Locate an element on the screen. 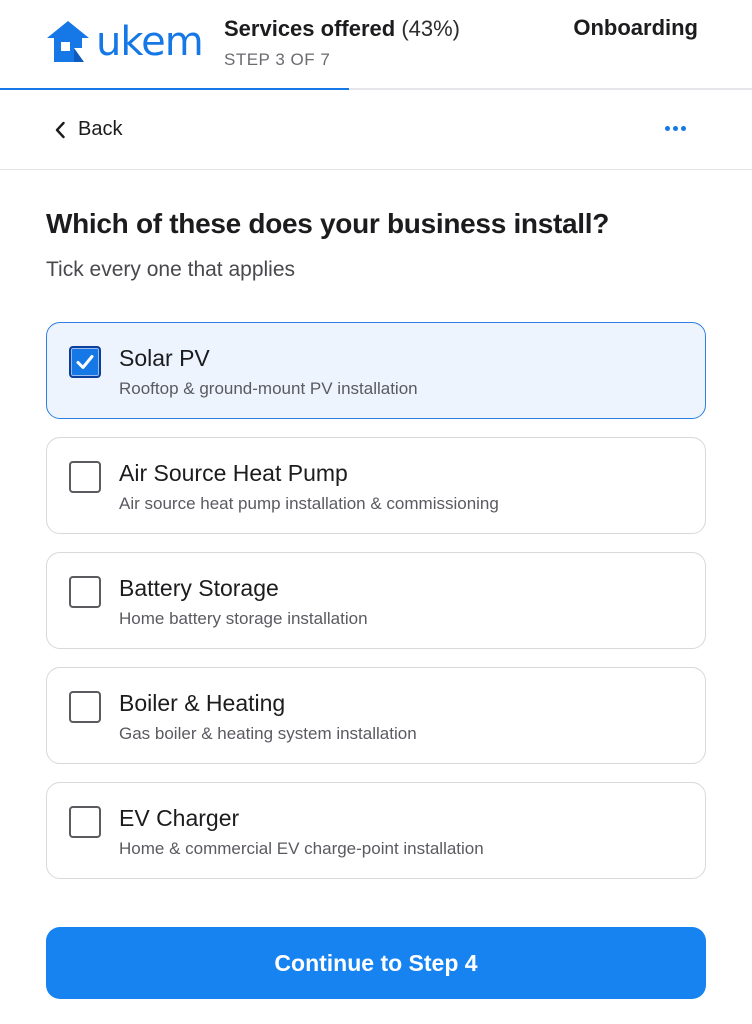 This screenshot has width=752, height=1024. page-title: Services offered (43%) is located at coordinates (342, 29).